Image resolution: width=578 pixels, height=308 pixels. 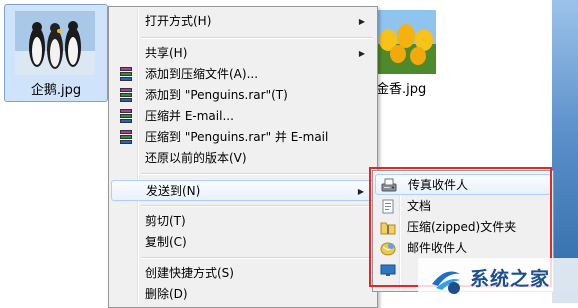 I want to click on watermark: 系统之家, so click(x=498, y=280).